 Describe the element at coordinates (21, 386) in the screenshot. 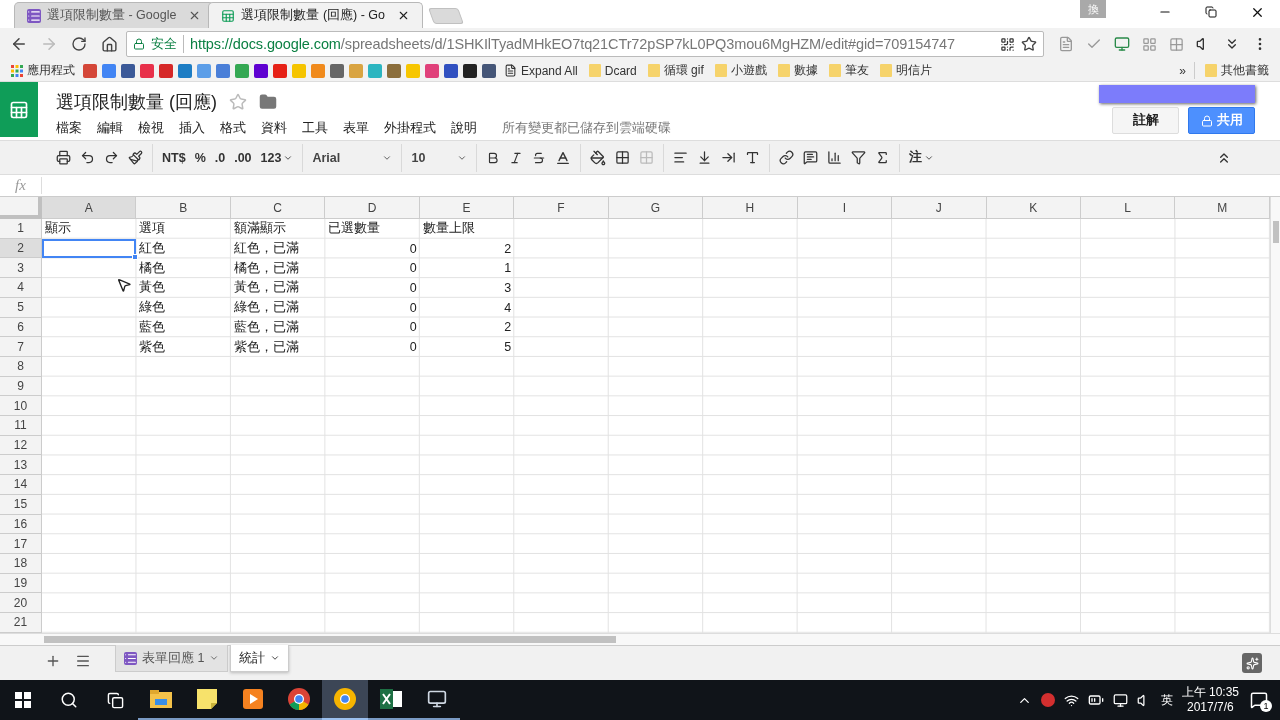

I see `row-header: 9` at that location.